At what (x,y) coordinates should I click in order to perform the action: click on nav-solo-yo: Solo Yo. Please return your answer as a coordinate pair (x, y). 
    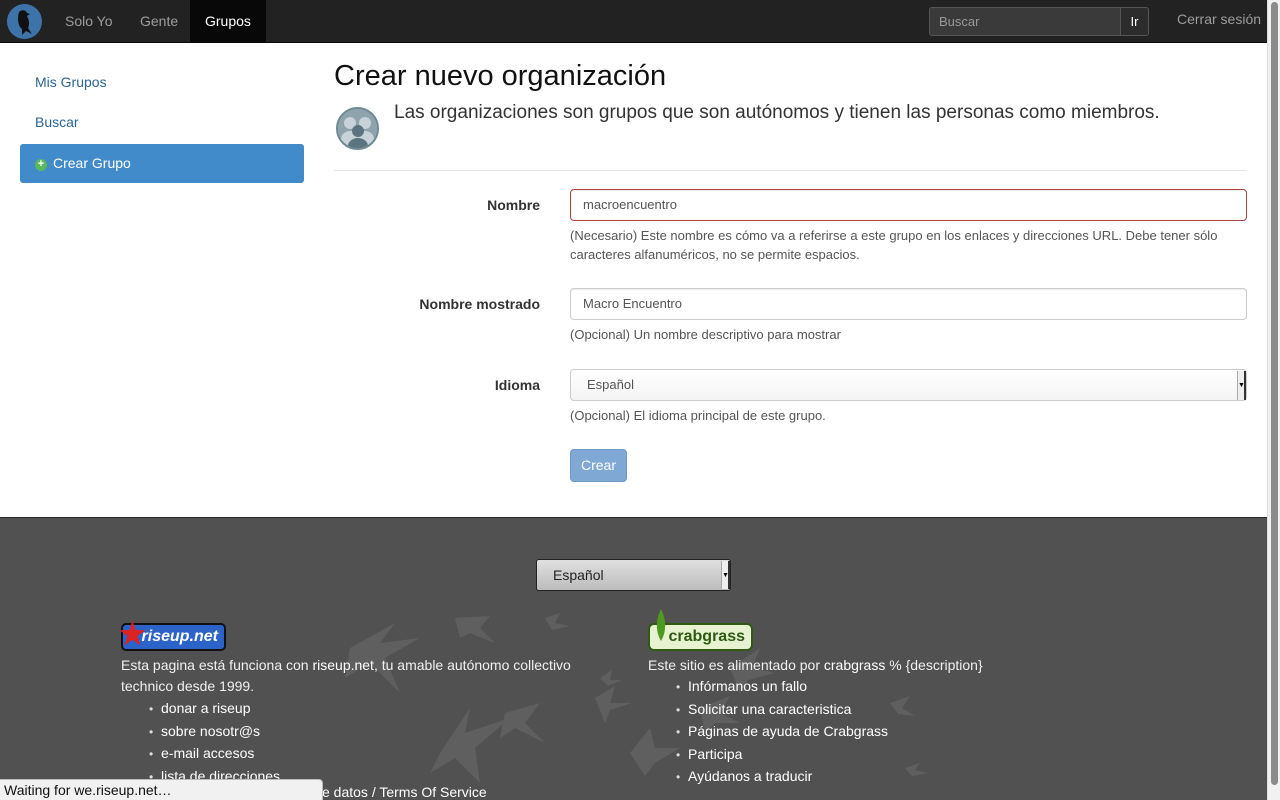
    Looking at the image, I should click on (89, 21).